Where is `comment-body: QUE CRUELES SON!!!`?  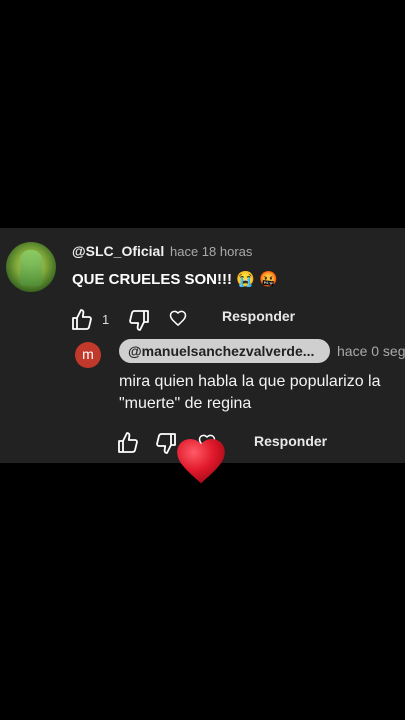 comment-body: QUE CRUELES SON!!! is located at coordinates (152, 279).